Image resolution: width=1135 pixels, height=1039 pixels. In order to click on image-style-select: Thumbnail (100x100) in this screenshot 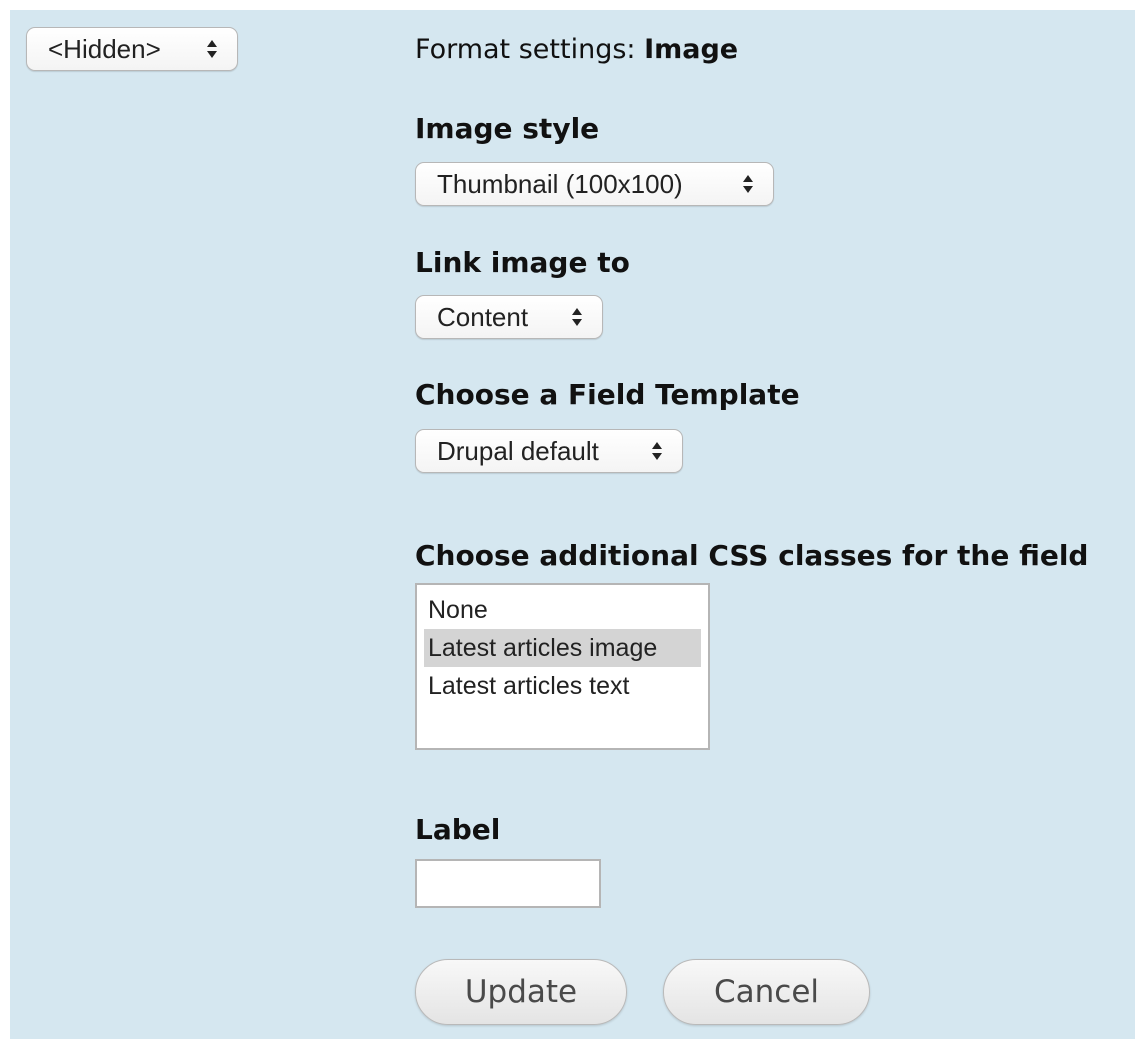, I will do `click(594, 184)`.